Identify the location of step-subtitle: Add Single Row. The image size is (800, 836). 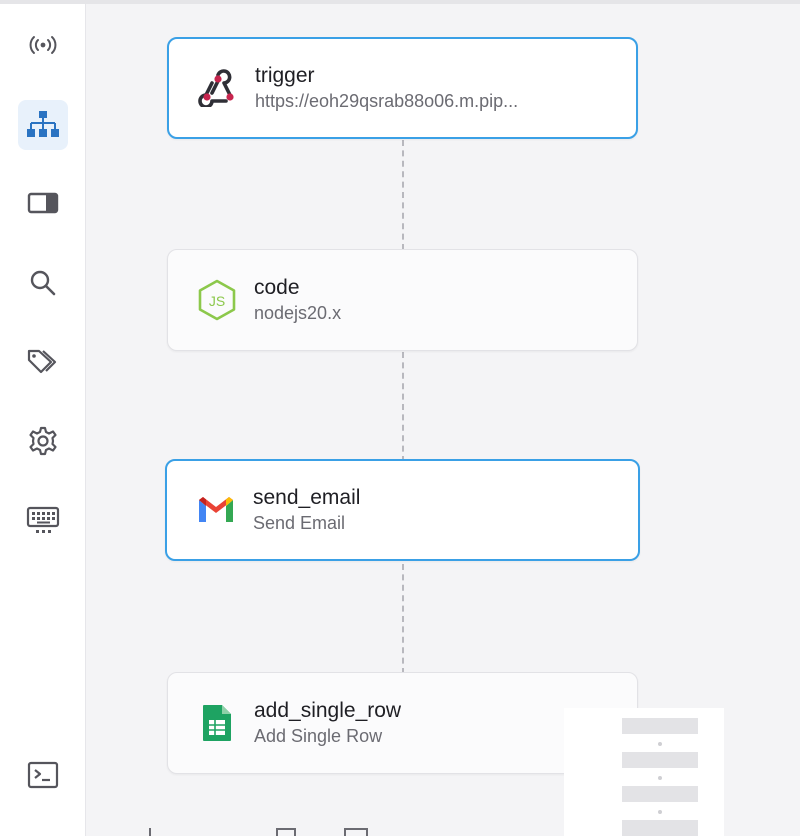
(318, 736).